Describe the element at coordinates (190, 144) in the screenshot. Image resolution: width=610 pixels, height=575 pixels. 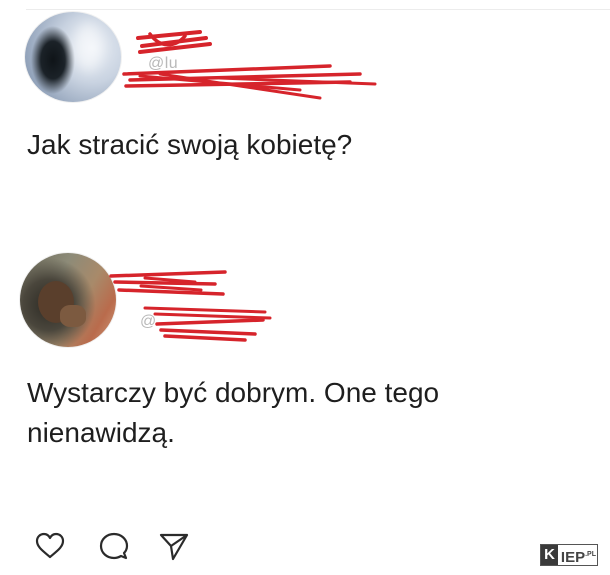
I see `post-text: Jak stracić swoją kobietę?` at that location.